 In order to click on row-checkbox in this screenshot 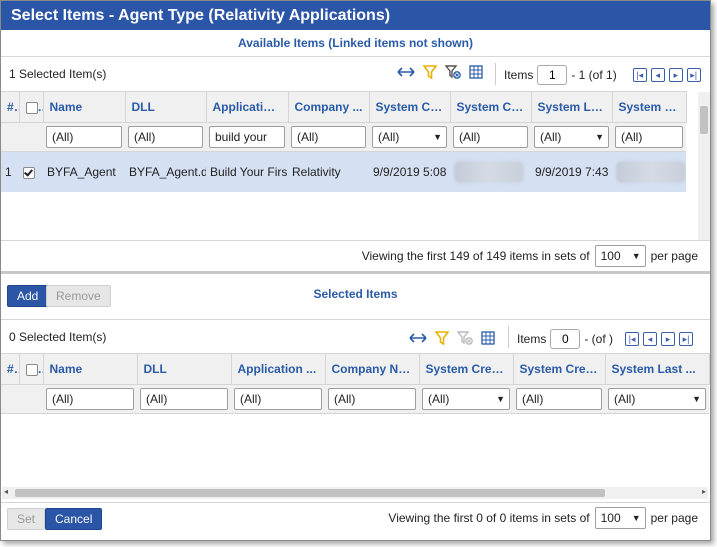, I will do `click(31, 171)`.